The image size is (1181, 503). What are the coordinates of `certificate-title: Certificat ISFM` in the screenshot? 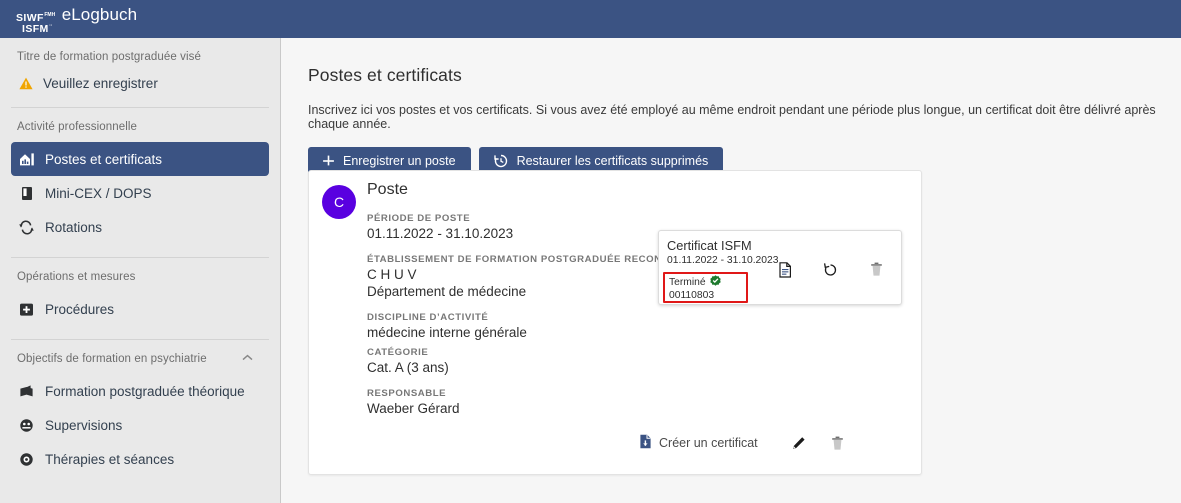 It's located at (709, 245).